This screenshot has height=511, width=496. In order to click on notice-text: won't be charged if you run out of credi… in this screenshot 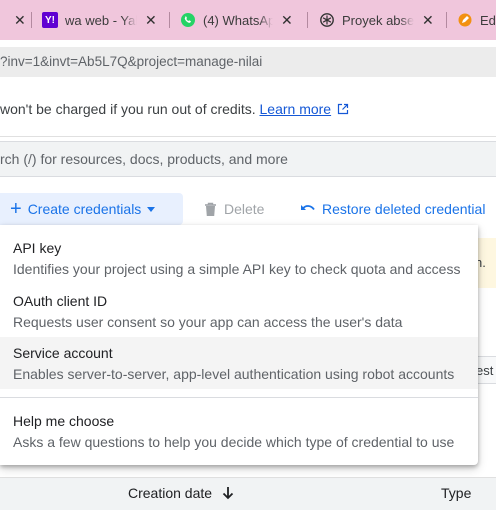, I will do `click(130, 109)`.